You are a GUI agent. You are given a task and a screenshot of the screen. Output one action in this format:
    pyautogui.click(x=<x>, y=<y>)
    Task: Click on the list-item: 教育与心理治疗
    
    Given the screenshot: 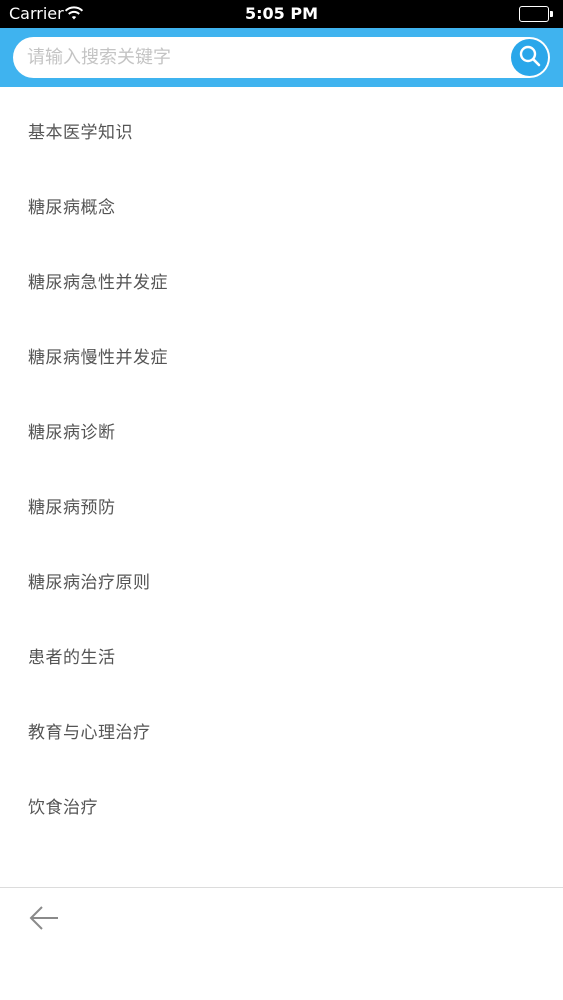 What is the action you would take?
    pyautogui.click(x=281, y=724)
    